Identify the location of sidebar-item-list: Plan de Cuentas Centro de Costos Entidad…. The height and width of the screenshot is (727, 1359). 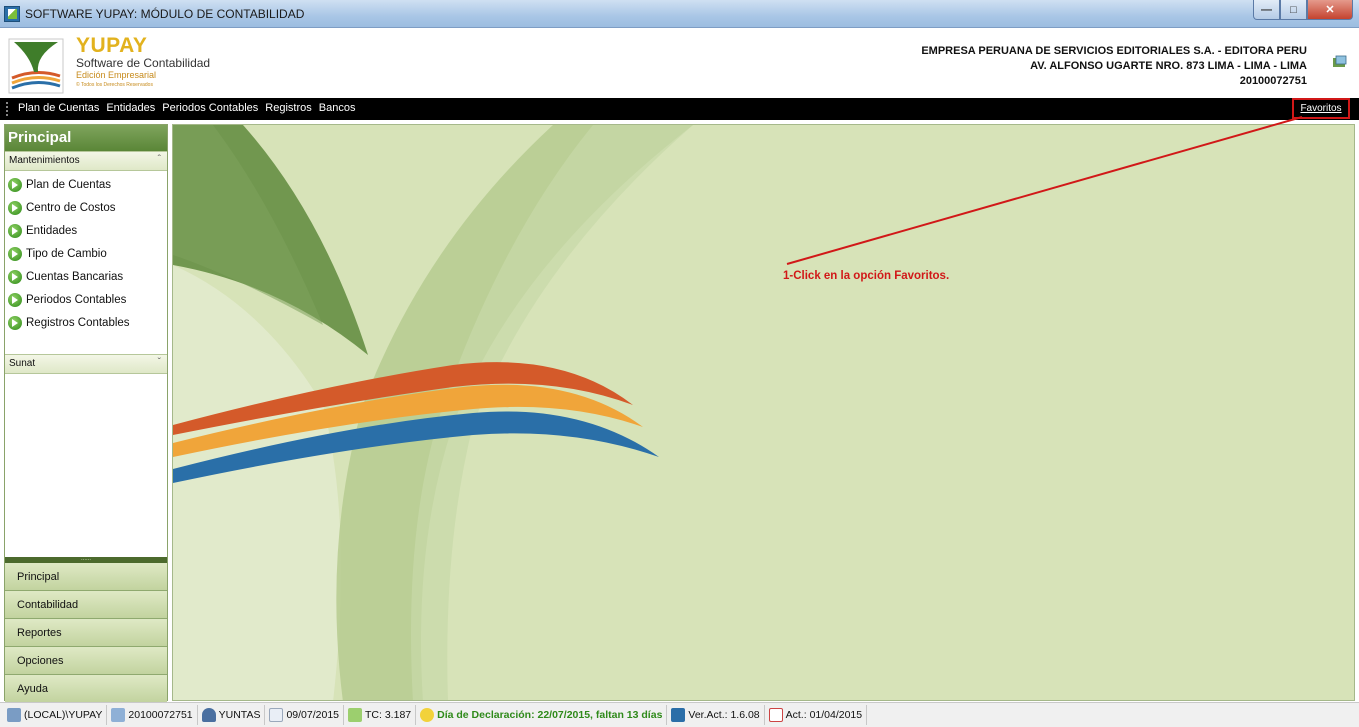
(86, 252).